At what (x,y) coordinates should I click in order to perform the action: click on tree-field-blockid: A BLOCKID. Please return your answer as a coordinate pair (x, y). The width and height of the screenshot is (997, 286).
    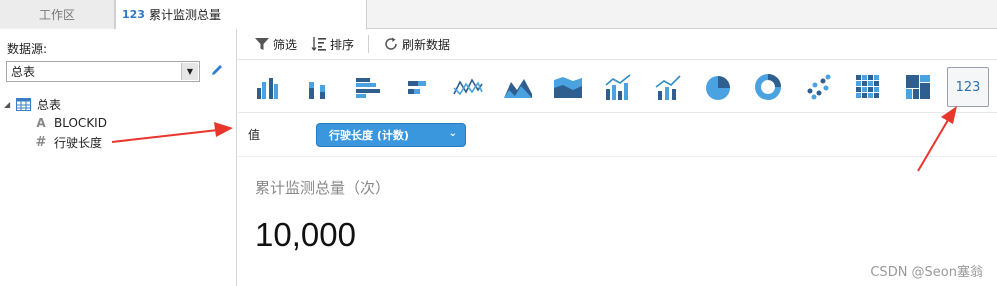
    Looking at the image, I should click on (70, 123).